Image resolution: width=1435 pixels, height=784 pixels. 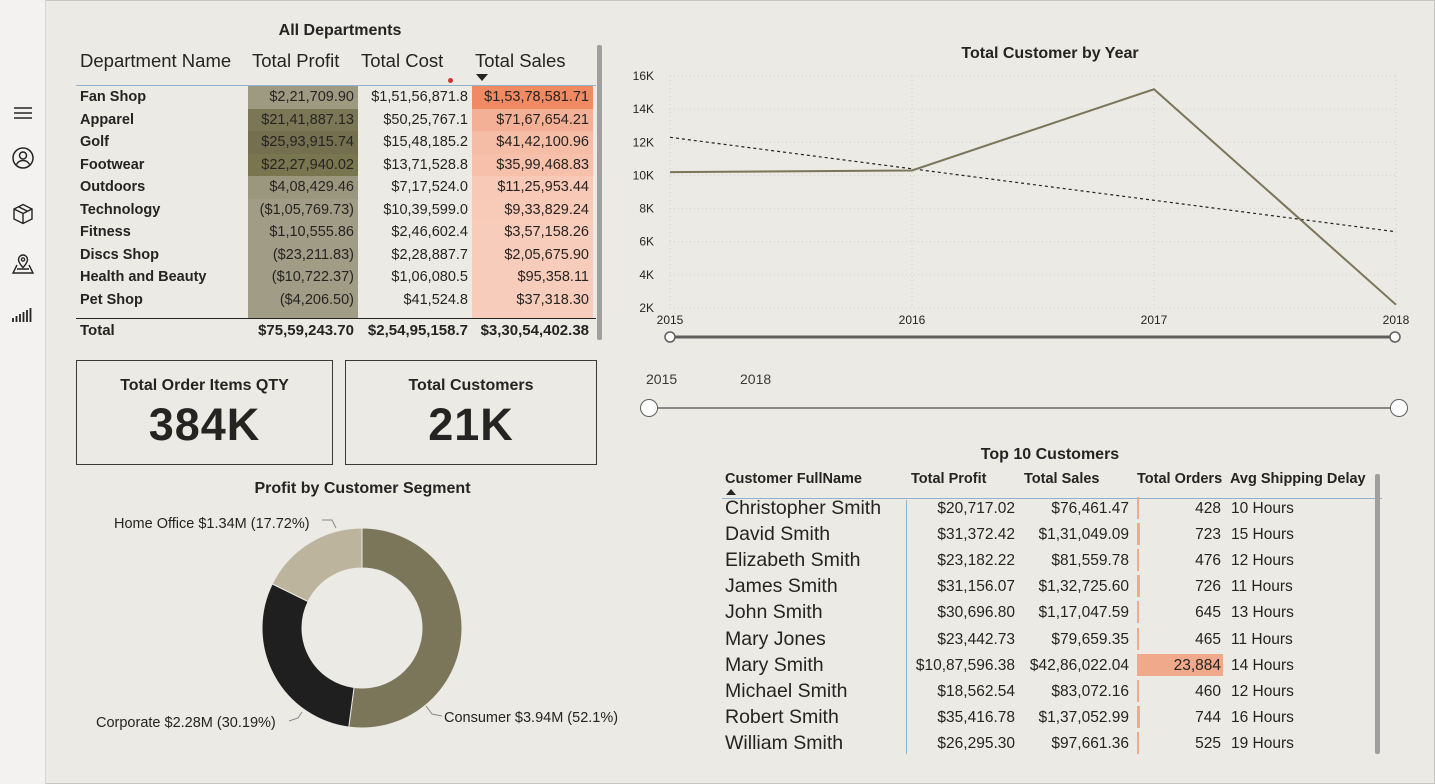 I want to click on slice-label-corporate: Corporate $2.28M (30.19%), so click(x=186, y=723).